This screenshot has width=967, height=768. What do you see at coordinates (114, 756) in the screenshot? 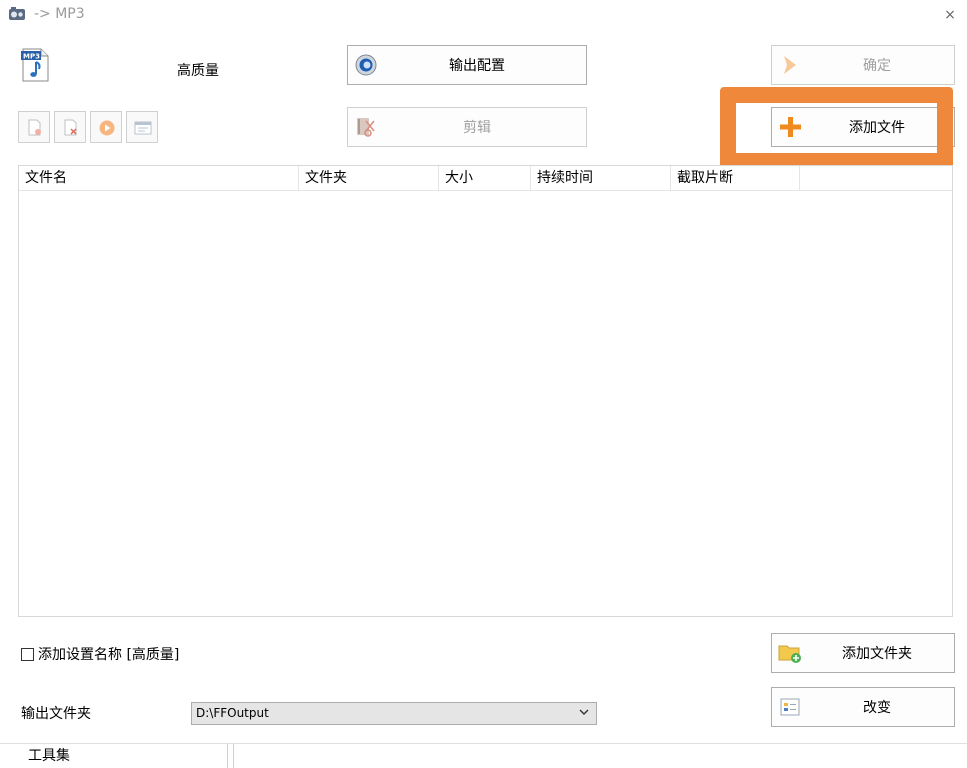
I see `toolset-tab: 工具集` at bounding box center [114, 756].